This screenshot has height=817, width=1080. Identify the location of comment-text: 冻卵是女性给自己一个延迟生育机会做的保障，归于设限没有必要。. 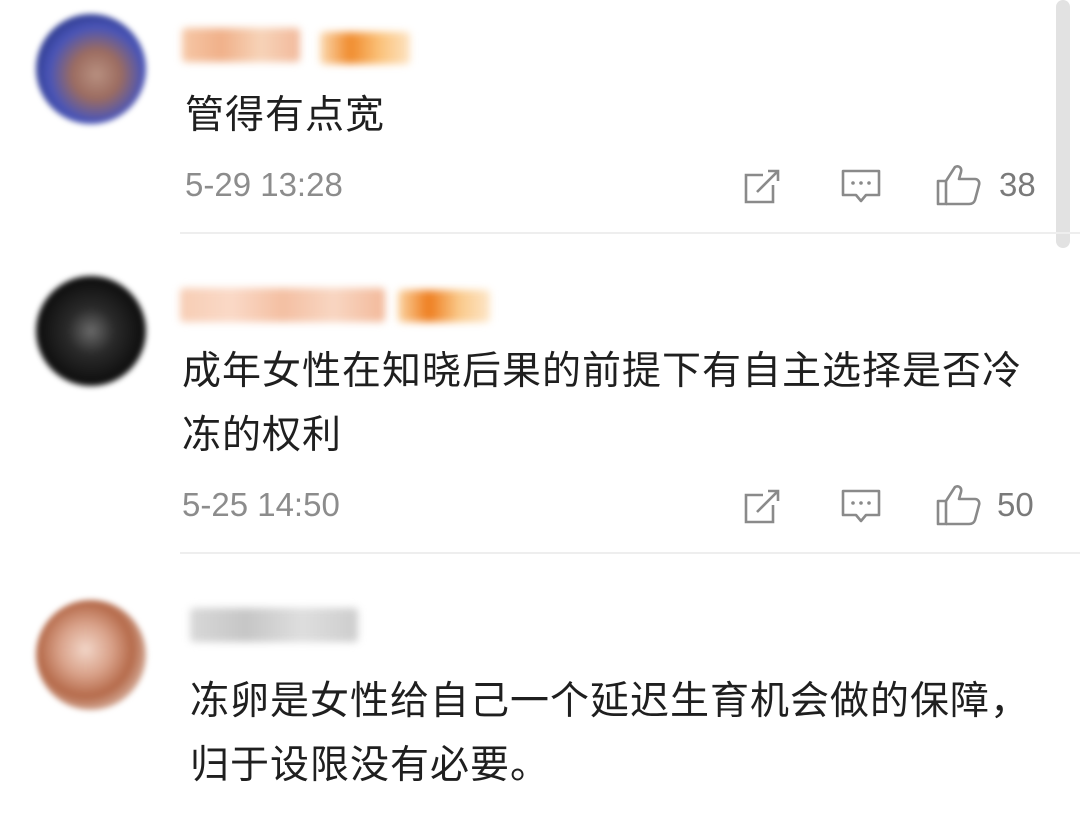
(610, 733).